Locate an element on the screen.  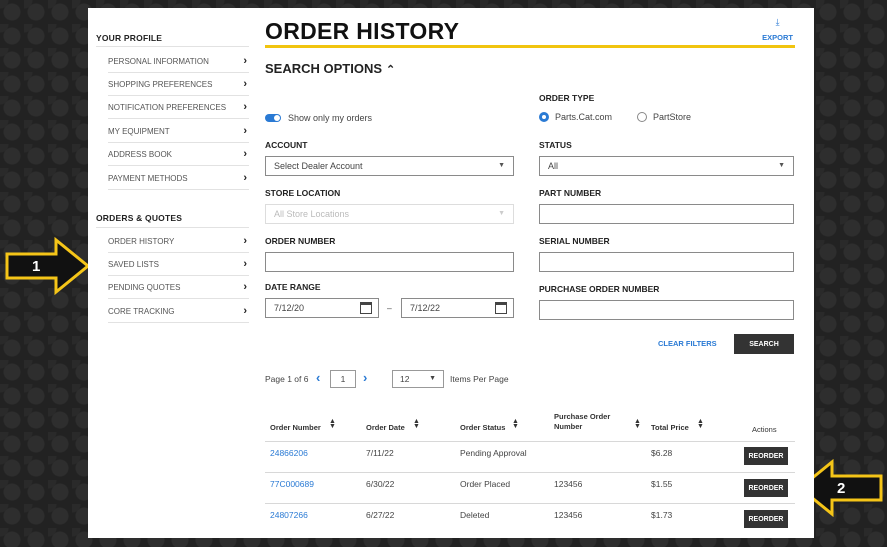
order-status-cell: Order Placed is located at coordinates (485, 484).